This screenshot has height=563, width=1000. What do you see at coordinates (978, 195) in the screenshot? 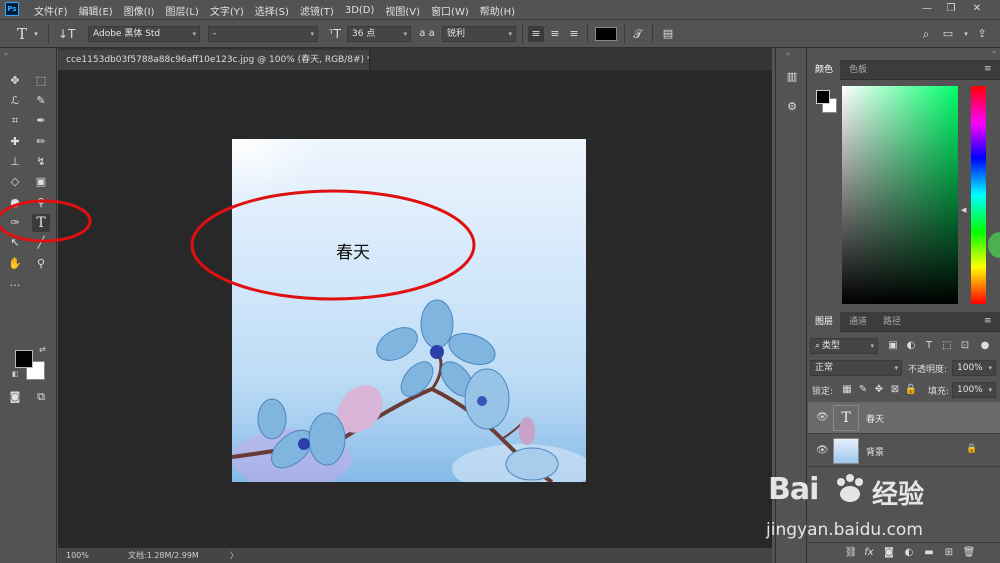
I see `hue-slider` at bounding box center [978, 195].